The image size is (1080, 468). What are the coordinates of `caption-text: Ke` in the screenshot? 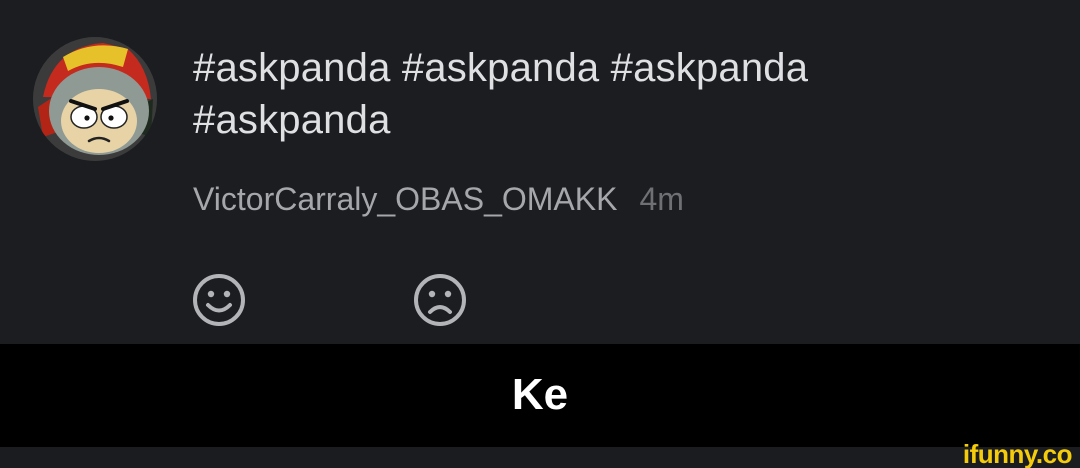 It's located at (540, 394).